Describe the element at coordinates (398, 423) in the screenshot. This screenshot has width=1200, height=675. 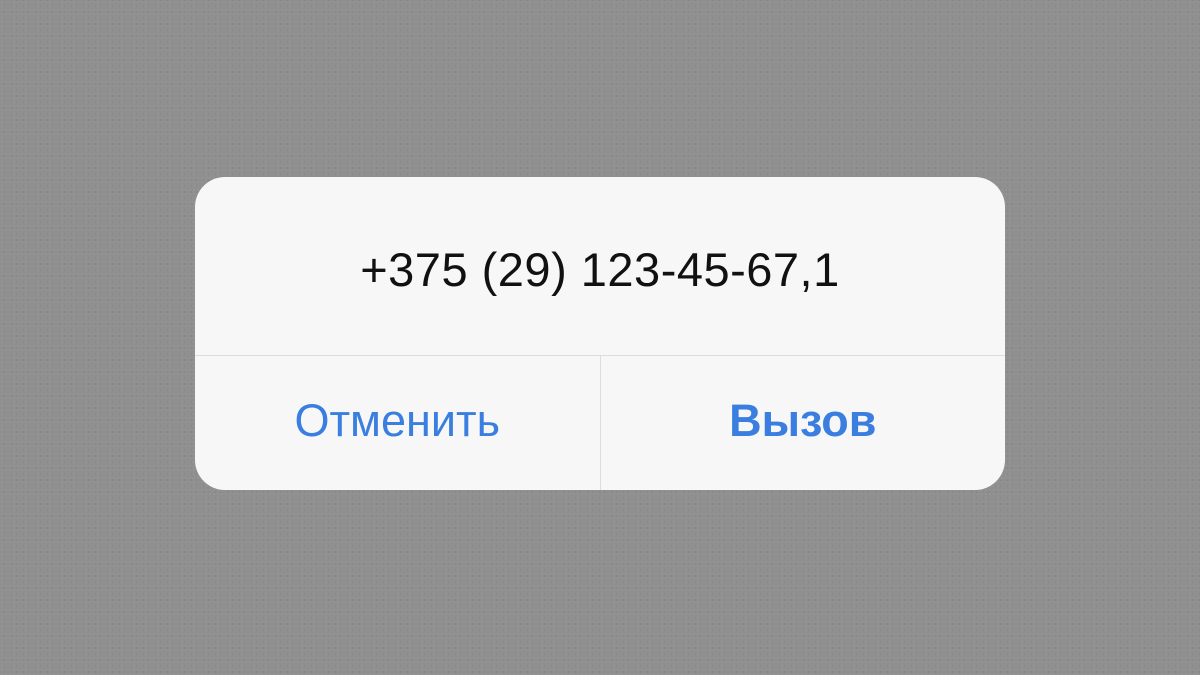
I see `cancel-button: Отменить` at that location.